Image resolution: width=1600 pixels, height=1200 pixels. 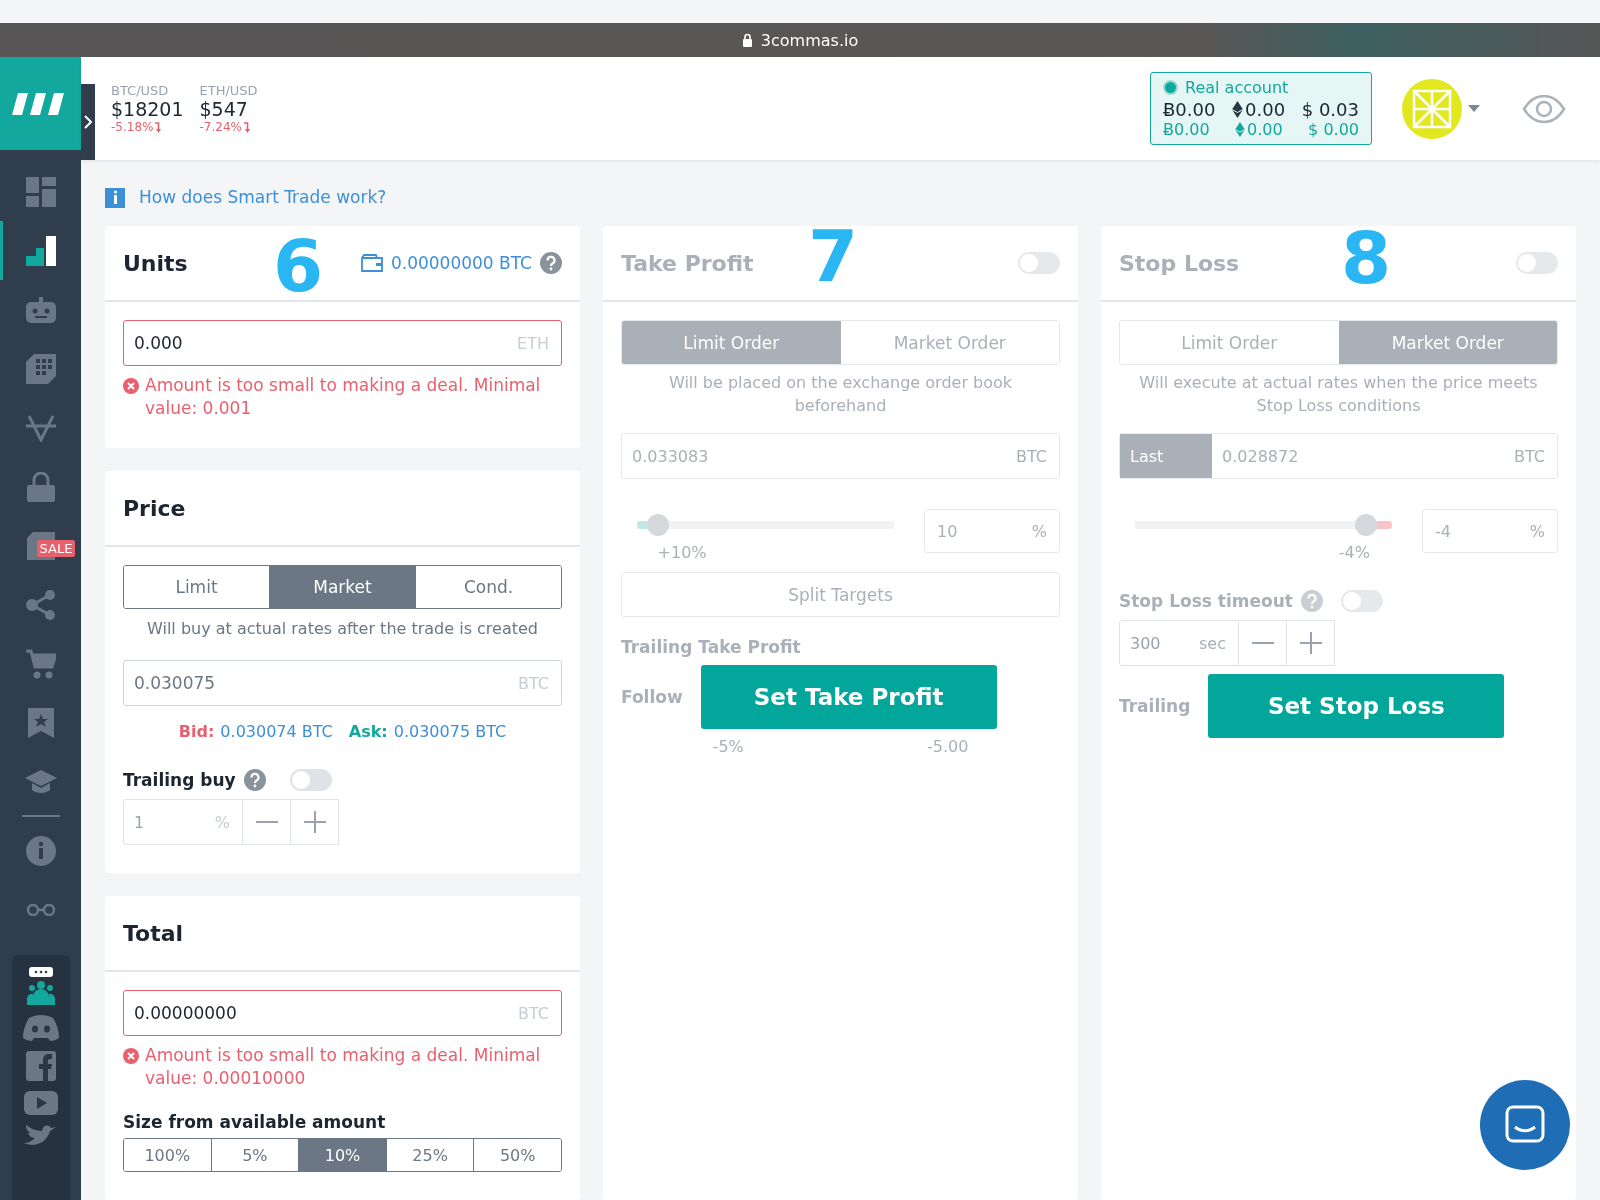 I want to click on dashboard-icon, so click(x=40, y=191).